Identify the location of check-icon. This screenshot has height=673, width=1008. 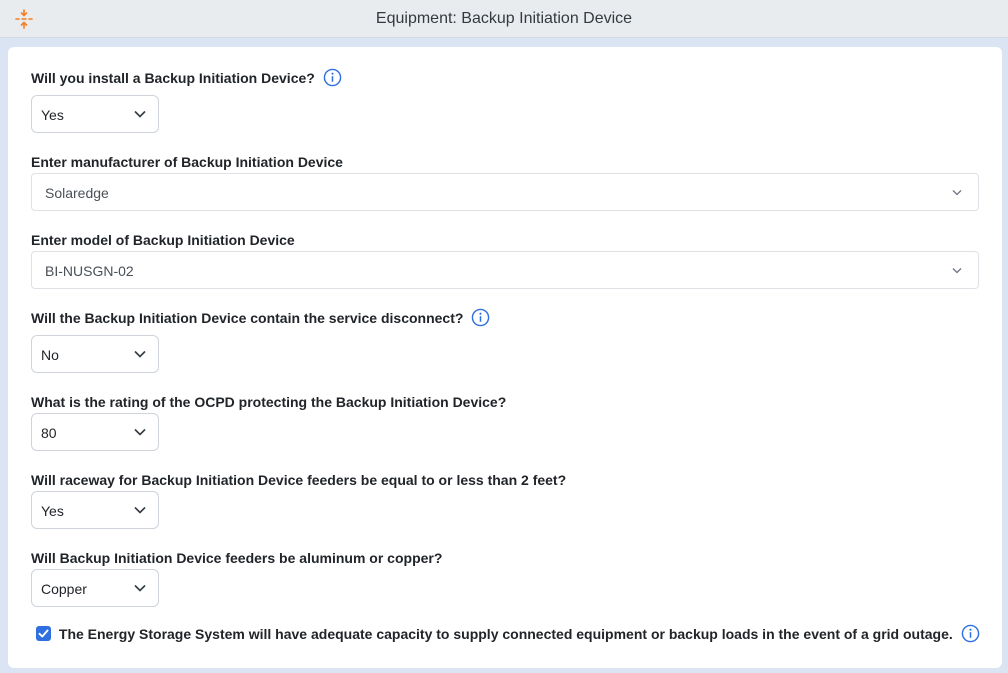
(43, 633).